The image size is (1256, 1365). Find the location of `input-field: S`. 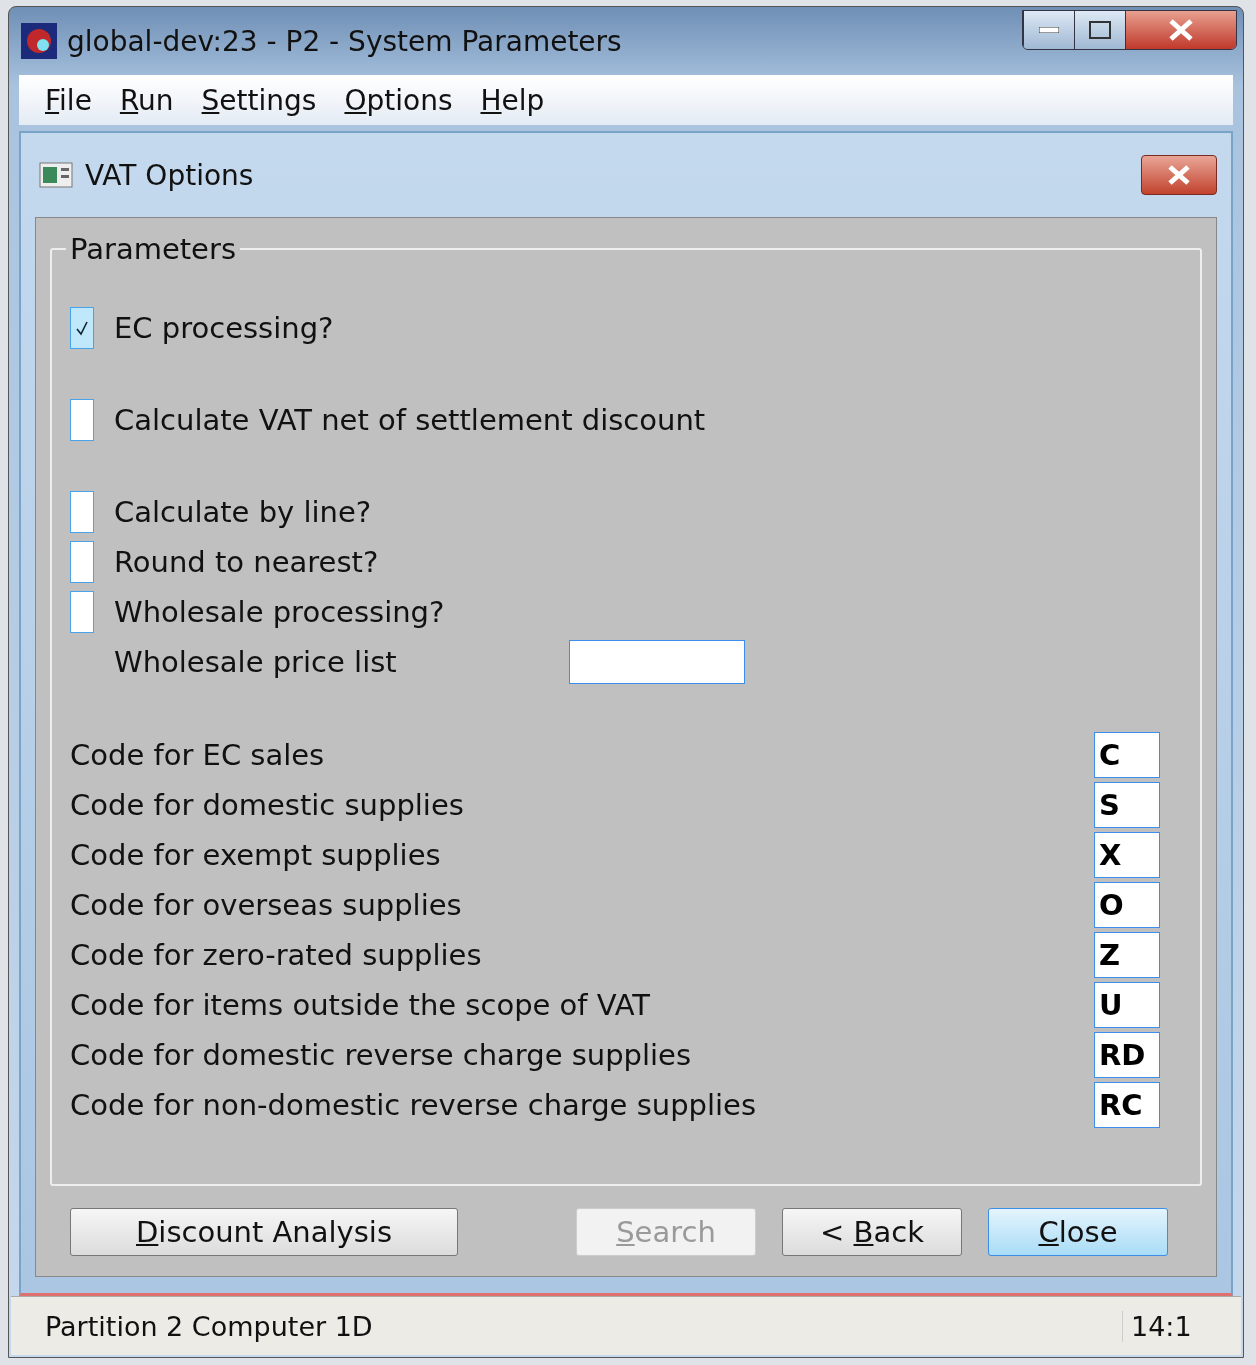

input-field: S is located at coordinates (1127, 805).